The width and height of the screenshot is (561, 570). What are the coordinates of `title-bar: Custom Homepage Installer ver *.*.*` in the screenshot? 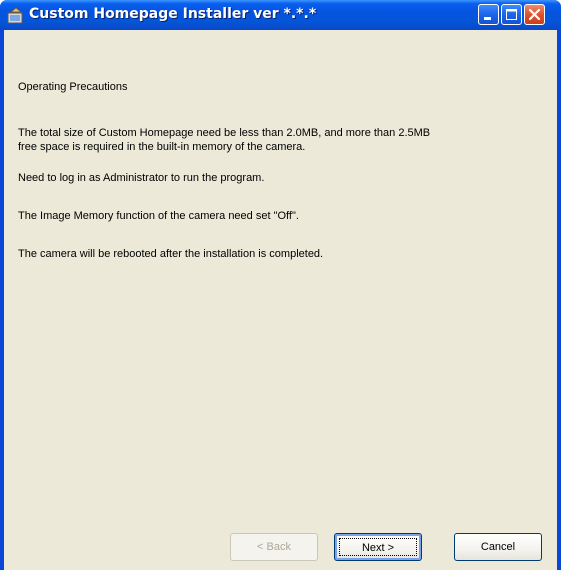 It's located at (280, 15).